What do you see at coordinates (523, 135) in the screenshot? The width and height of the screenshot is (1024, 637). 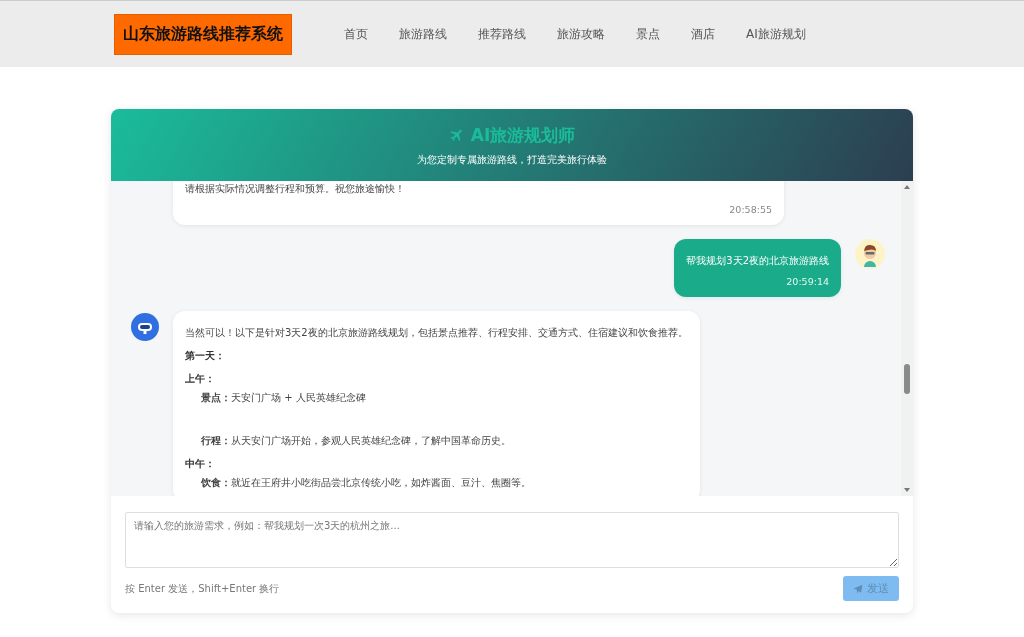 I see `chat-title: AI旅游规划师` at bounding box center [523, 135].